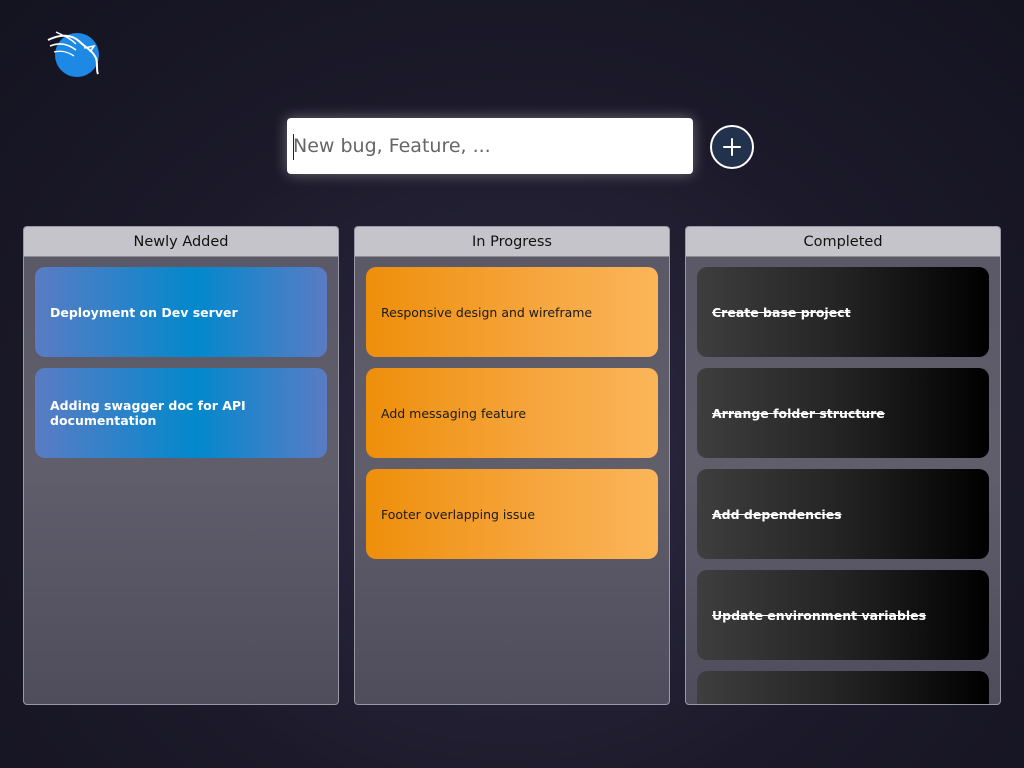 The height and width of the screenshot is (768, 1024). What do you see at coordinates (181, 312) in the screenshot?
I see `task-card: Deployment on Dev server` at bounding box center [181, 312].